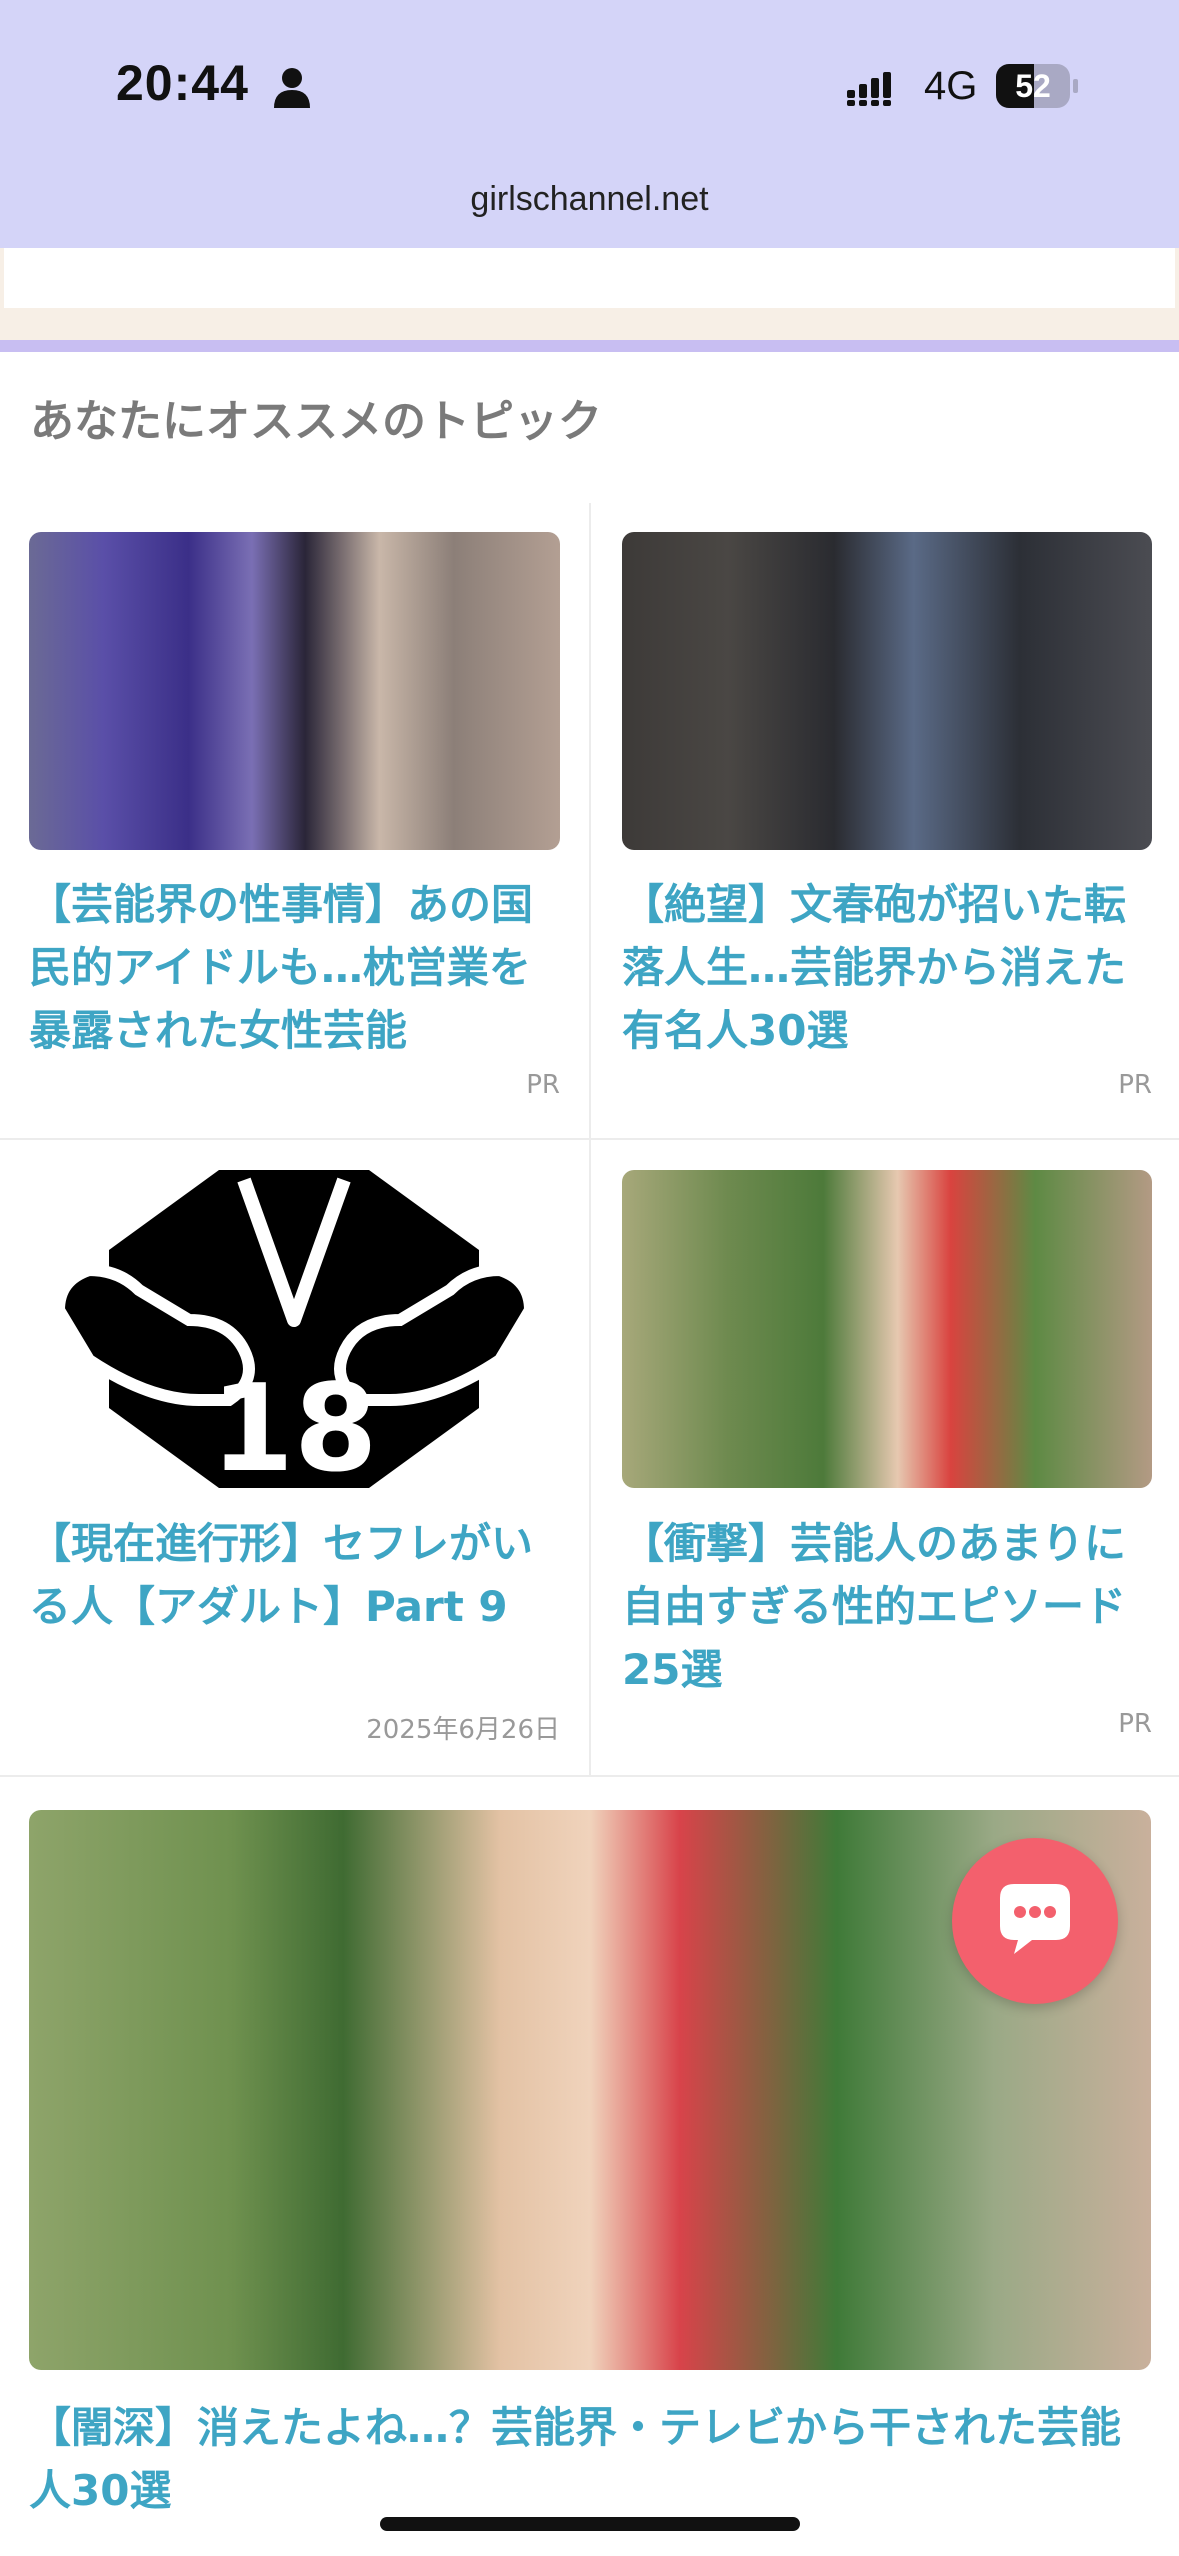 Image resolution: width=1179 pixels, height=2556 pixels. What do you see at coordinates (294, 1424) in the screenshot?
I see `badge-18-text: 18` at bounding box center [294, 1424].